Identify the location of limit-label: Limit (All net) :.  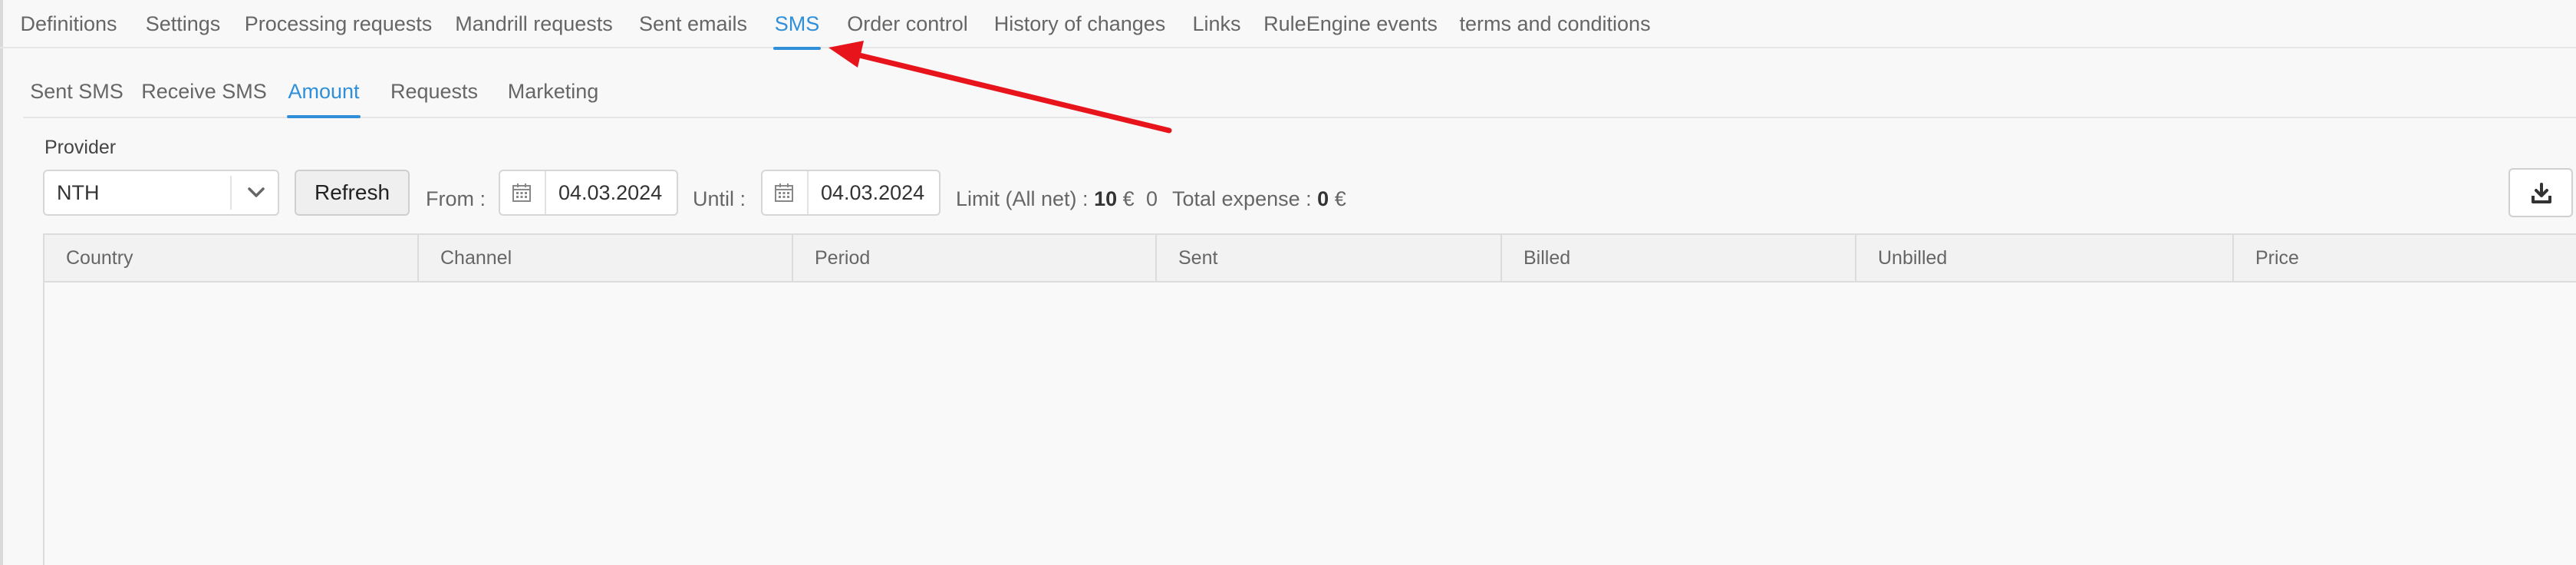
(1022, 198).